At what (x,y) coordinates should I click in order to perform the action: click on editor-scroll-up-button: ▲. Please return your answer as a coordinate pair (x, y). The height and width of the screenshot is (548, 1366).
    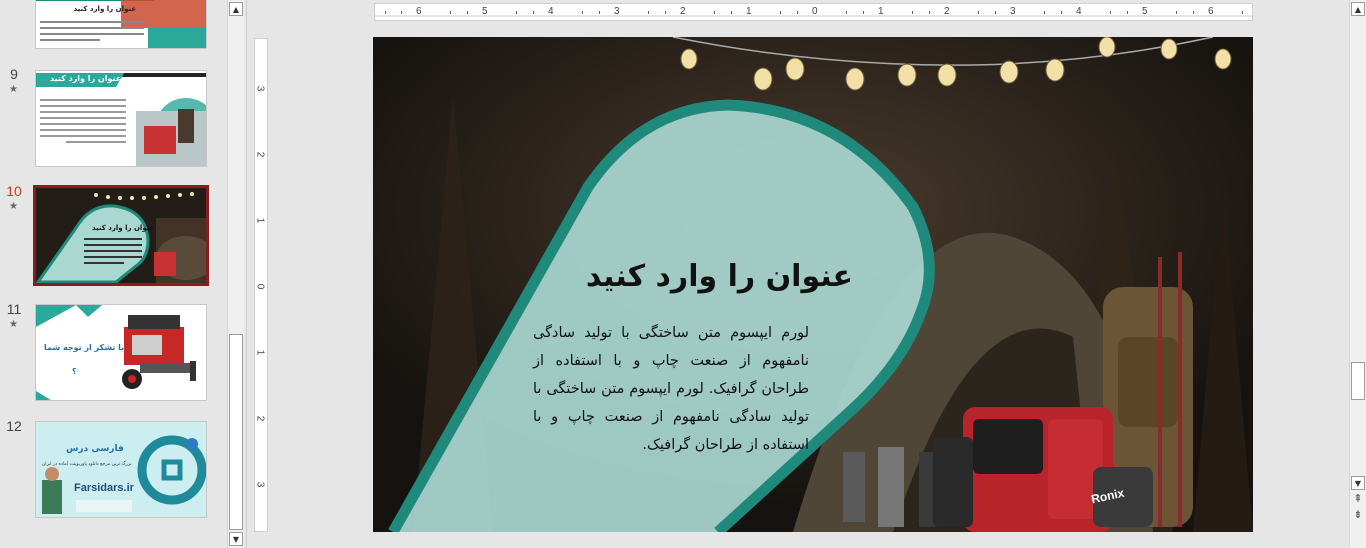
    Looking at the image, I should click on (1358, 9).